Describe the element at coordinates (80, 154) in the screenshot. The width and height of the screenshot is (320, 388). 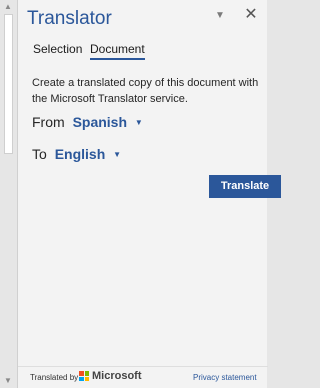
I see `to-language-dropdown: English` at that location.